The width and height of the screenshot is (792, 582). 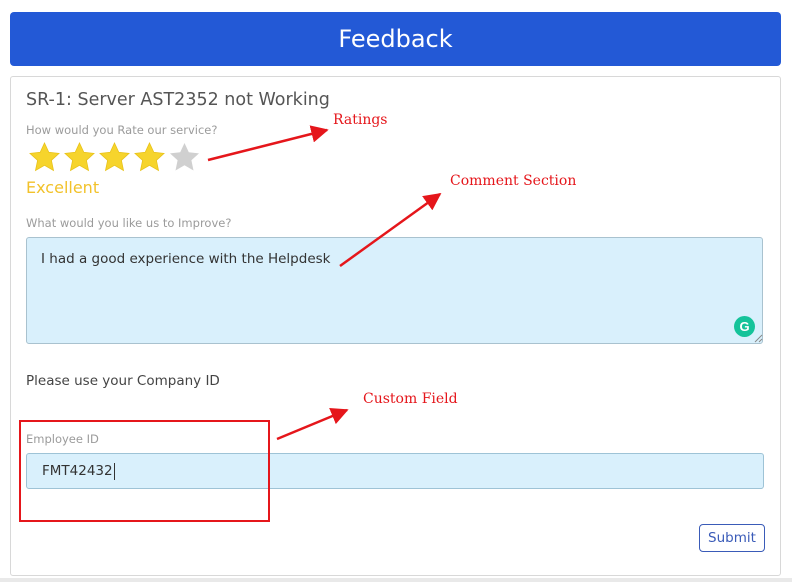 What do you see at coordinates (144, 471) in the screenshot?
I see `custom-field-highlight` at bounding box center [144, 471].